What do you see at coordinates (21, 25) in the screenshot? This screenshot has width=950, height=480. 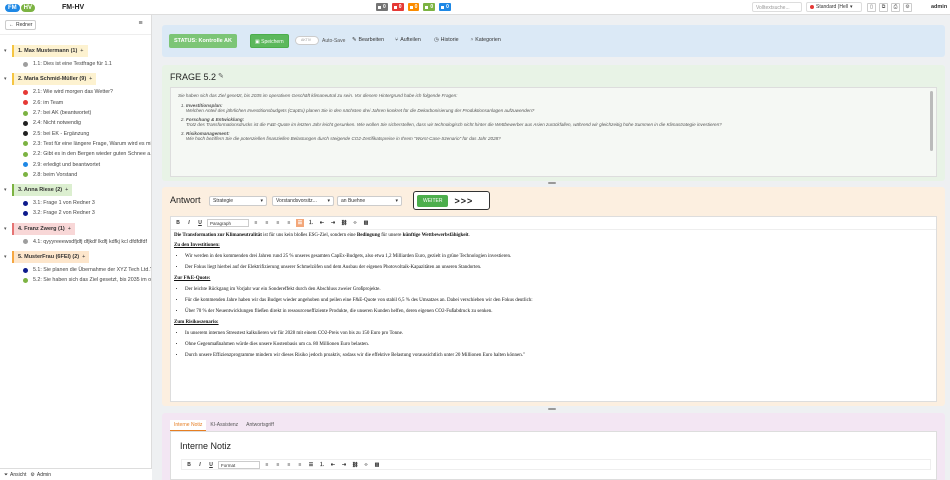 I see `back-button: ← Redner` at bounding box center [21, 25].